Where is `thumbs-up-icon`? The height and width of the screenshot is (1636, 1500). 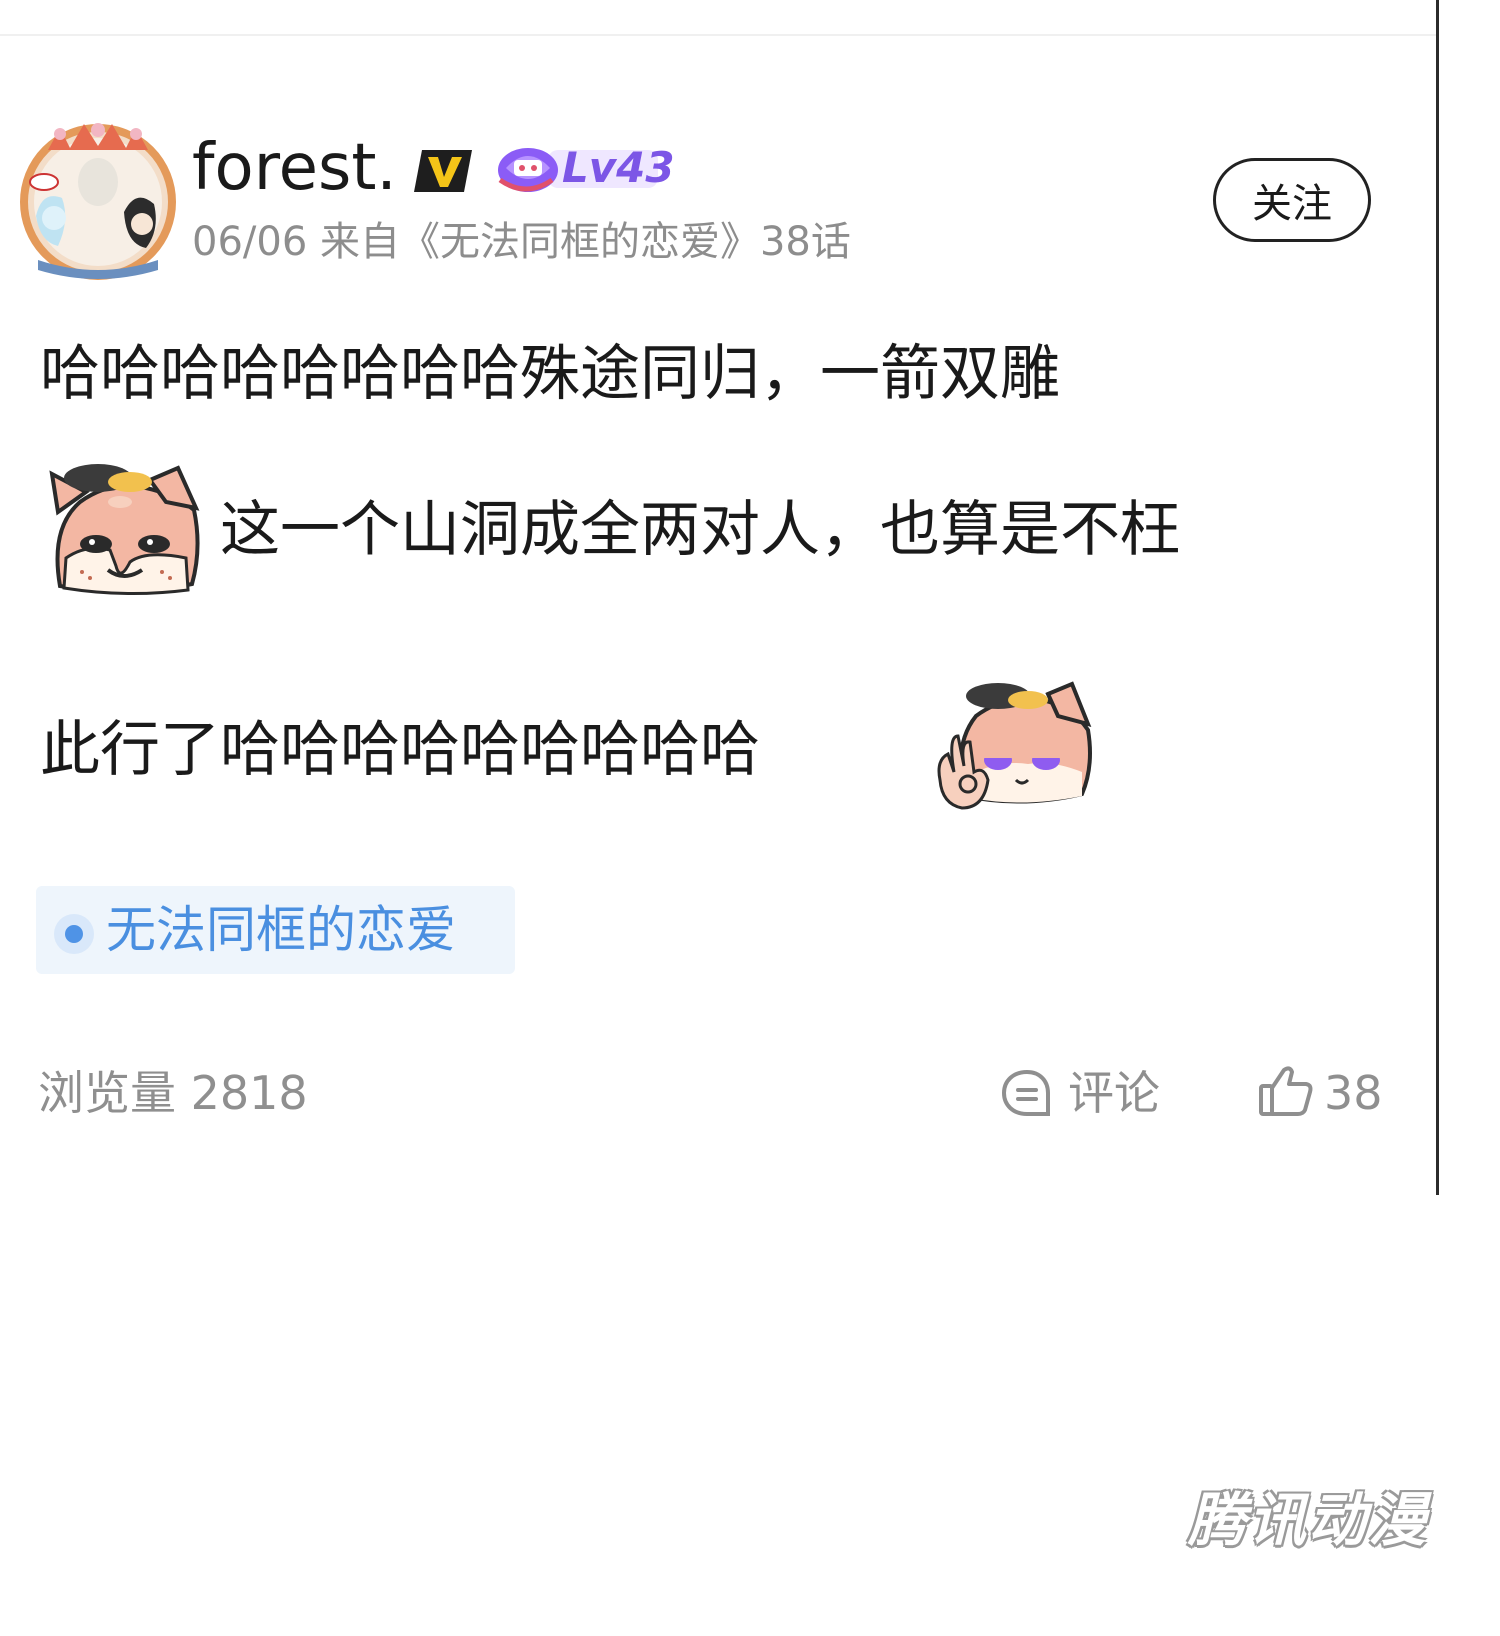
thumbs-up-icon is located at coordinates (1286, 1091).